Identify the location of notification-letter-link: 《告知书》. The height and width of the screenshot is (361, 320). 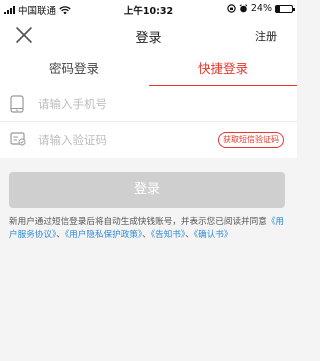
(168, 235).